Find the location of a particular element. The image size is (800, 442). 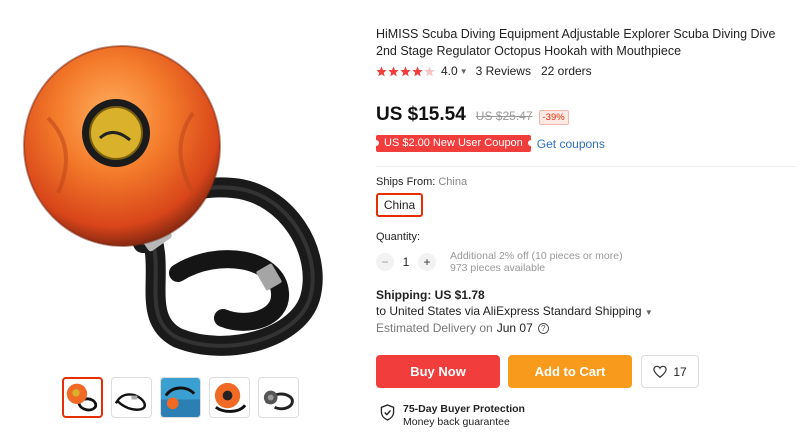

delivery-date: Jun 07 is located at coordinates (514, 328).